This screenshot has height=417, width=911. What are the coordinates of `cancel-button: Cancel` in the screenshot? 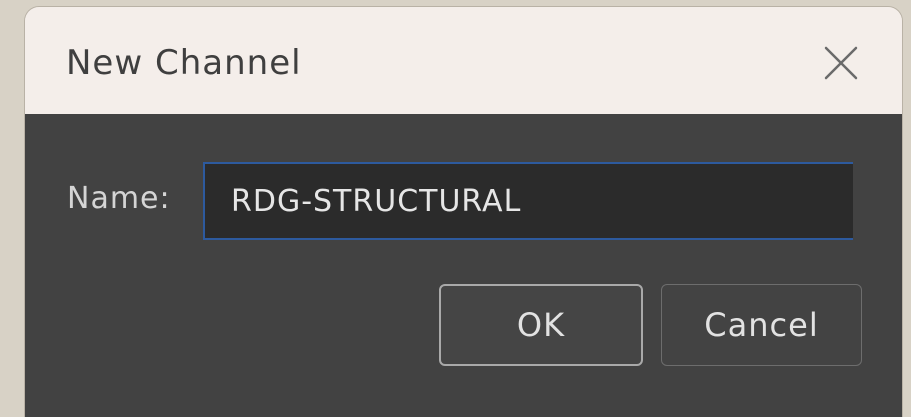 It's located at (761, 325).